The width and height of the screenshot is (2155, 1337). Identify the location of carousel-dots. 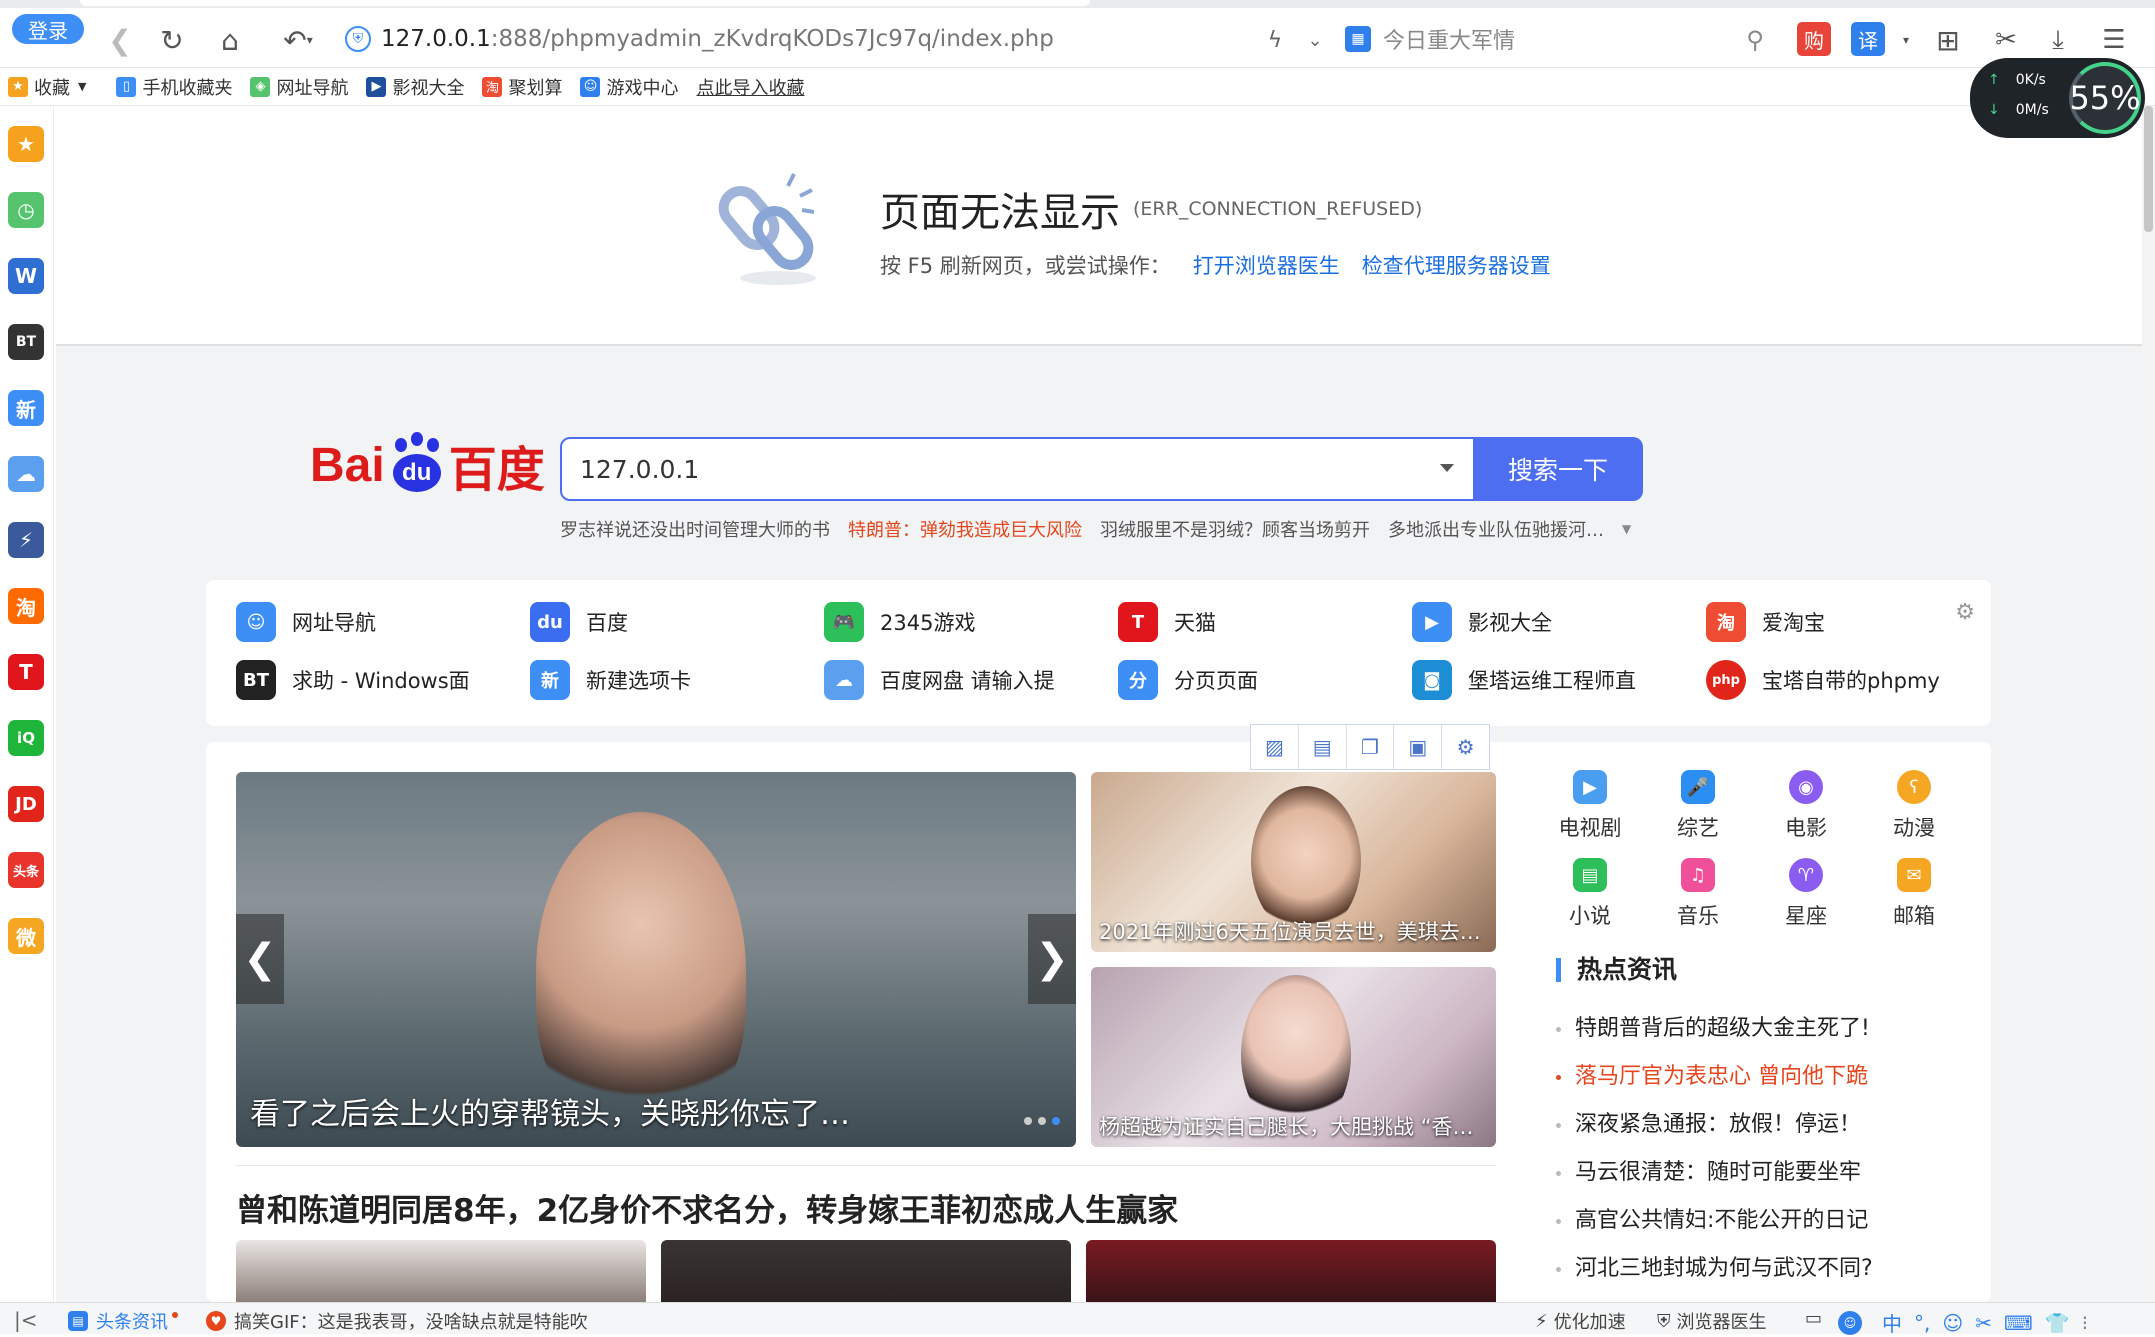
(1042, 1121).